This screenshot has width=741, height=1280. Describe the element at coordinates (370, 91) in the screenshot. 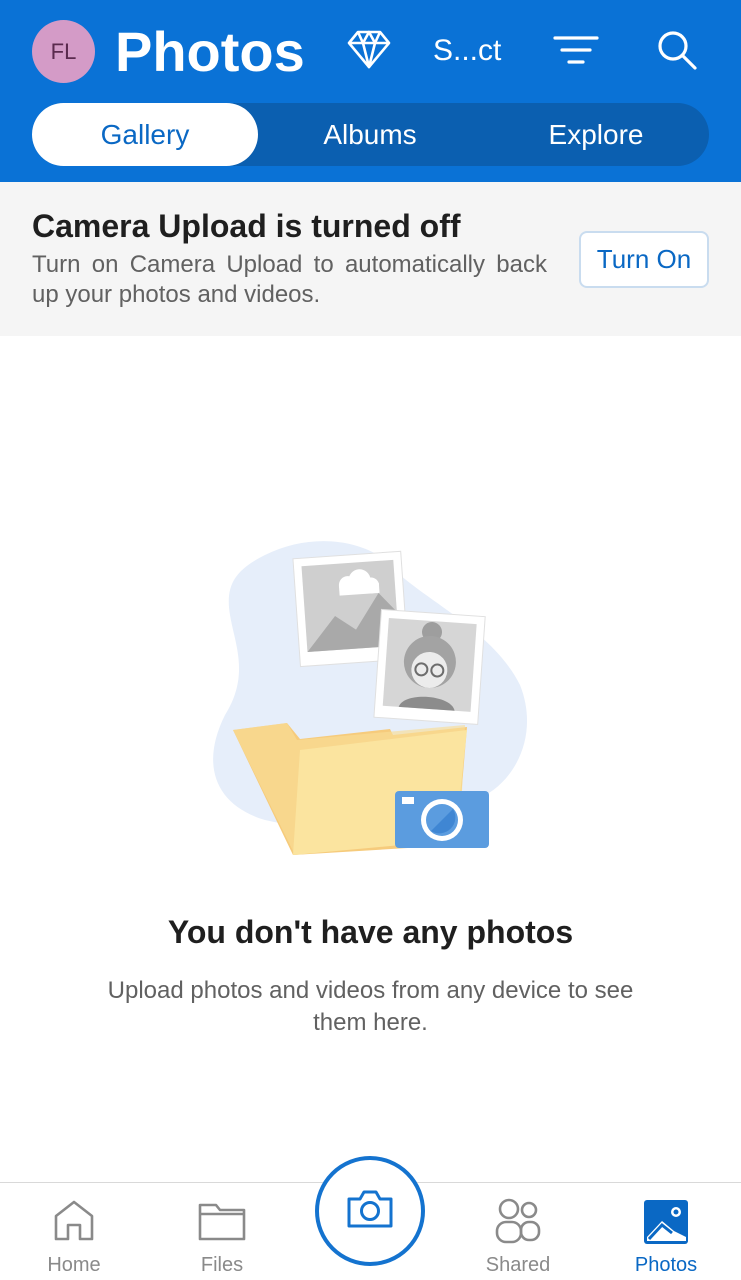

I see `app-header: FL Photos S...ct Gallery Albums Explore` at that location.